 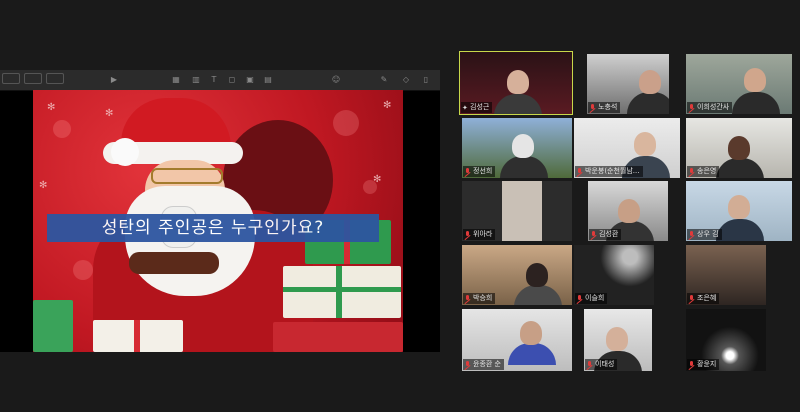 I want to click on document-icon: ▯, so click(x=426, y=79).